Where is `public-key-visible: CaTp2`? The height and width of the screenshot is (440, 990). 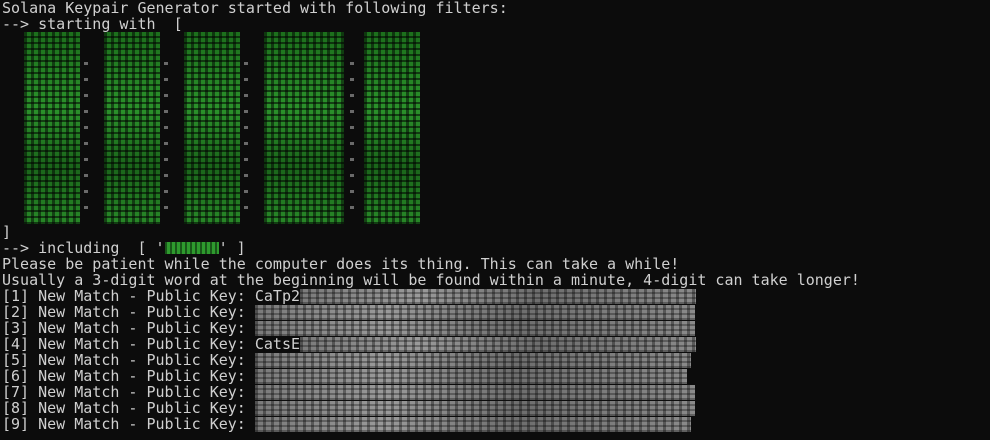 public-key-visible: CaTp2 is located at coordinates (277, 296).